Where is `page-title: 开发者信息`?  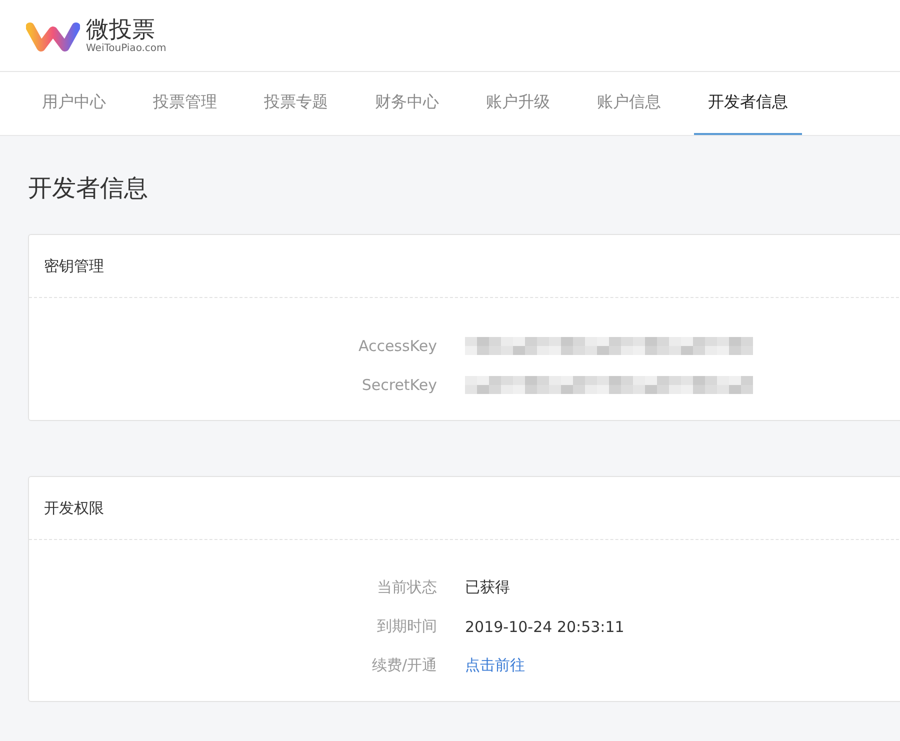
page-title: 开发者信息 is located at coordinates (88, 188).